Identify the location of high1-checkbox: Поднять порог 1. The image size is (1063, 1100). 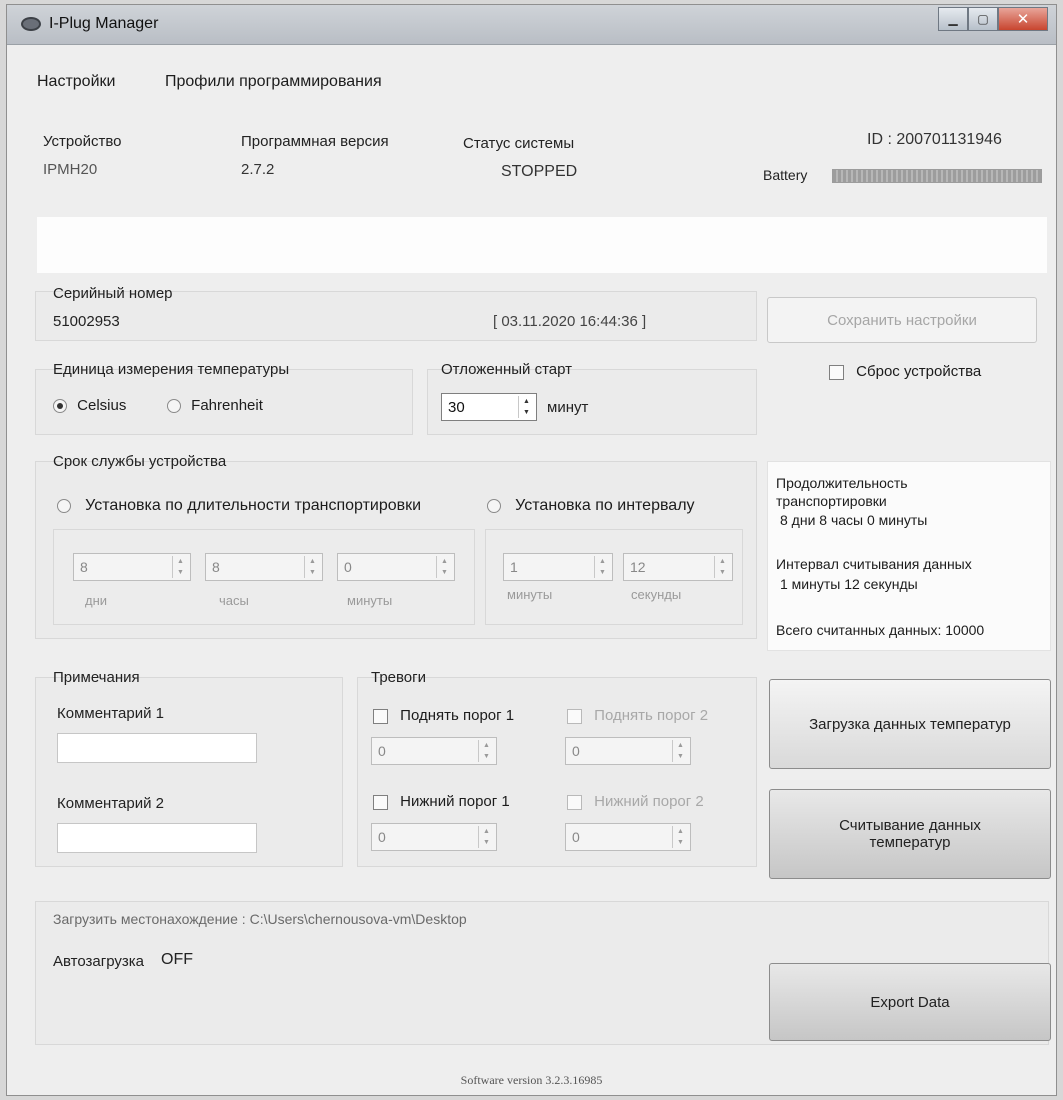
(443, 715).